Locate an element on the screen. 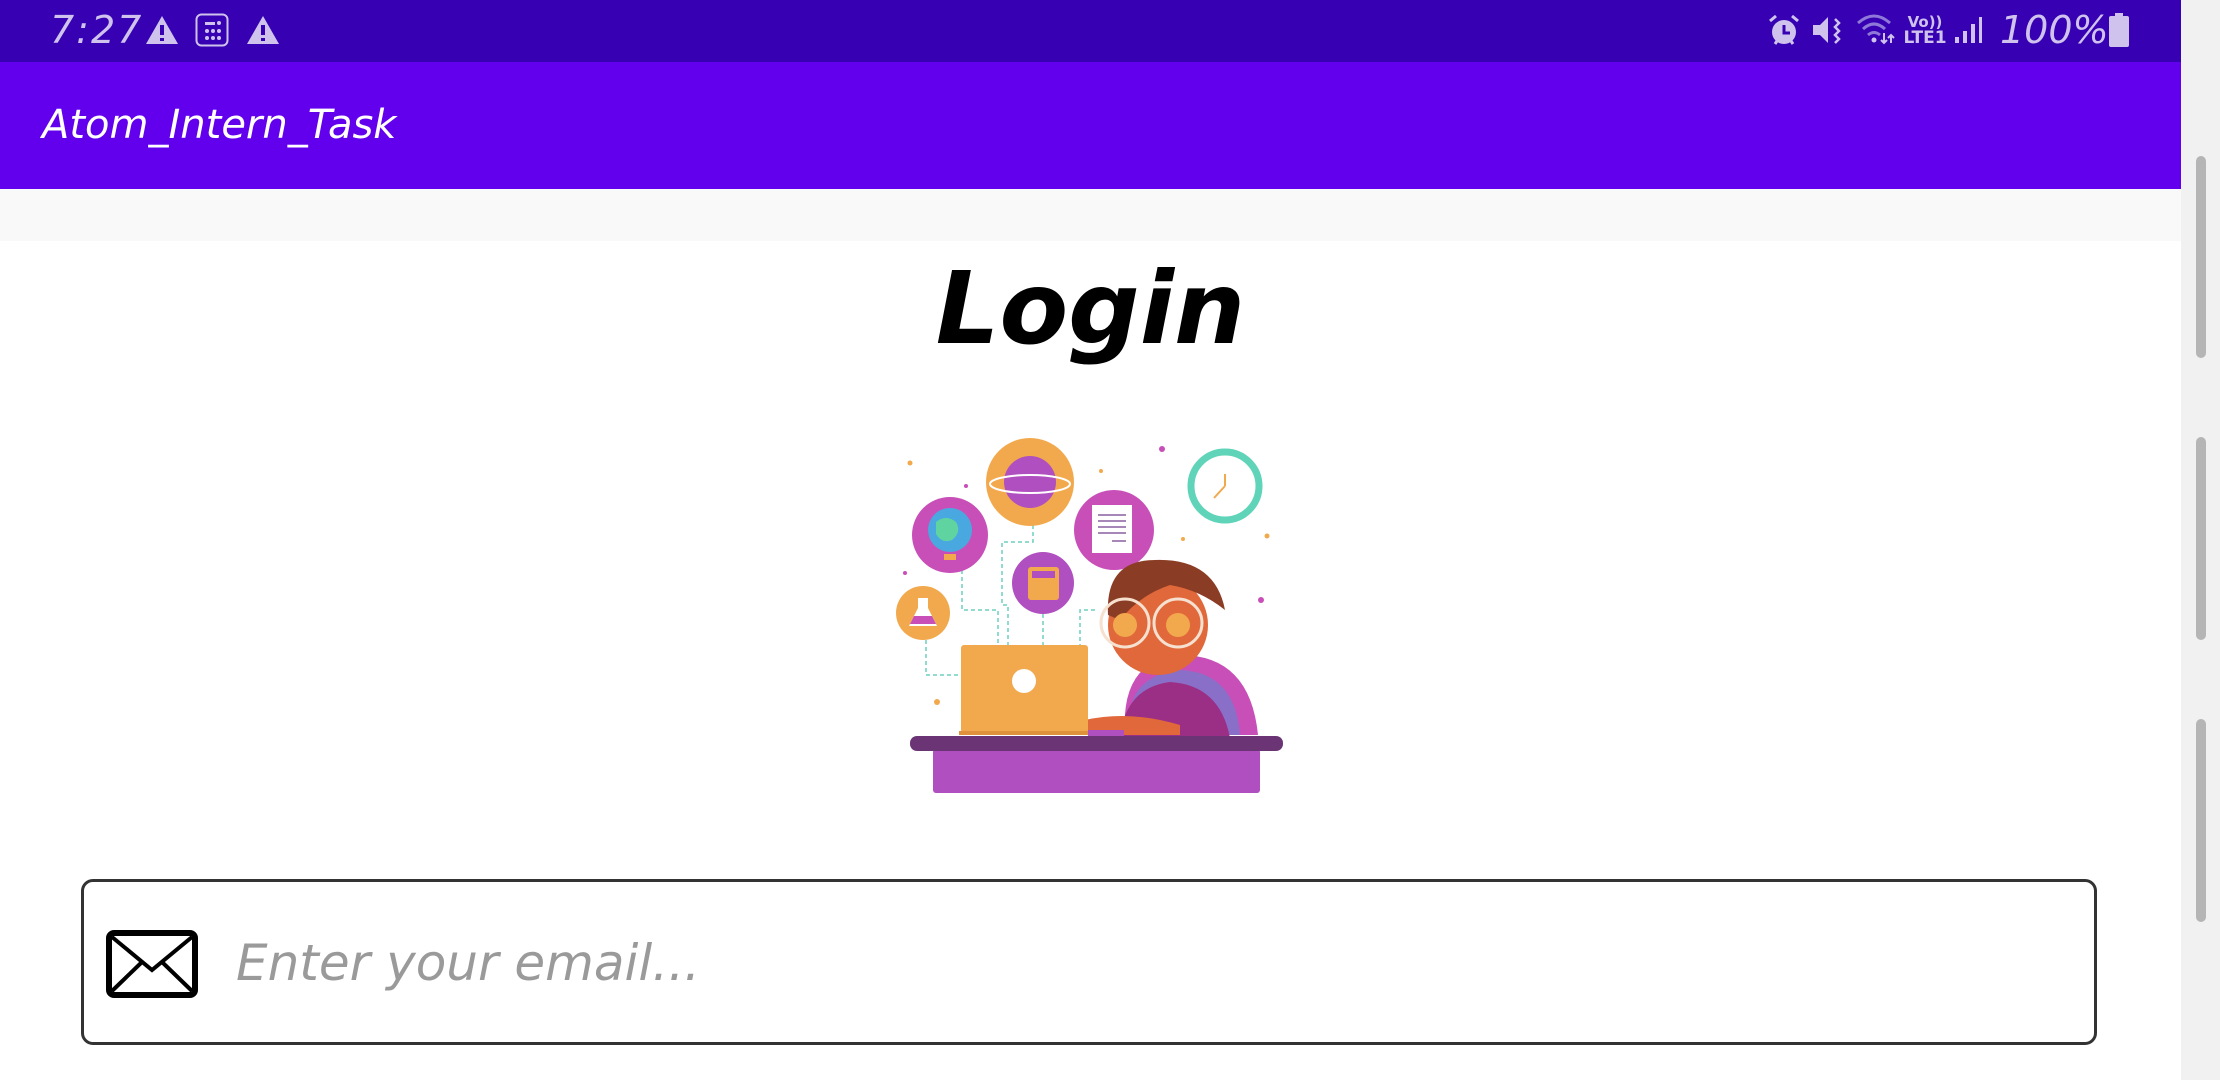 The image size is (2220, 1080). student-at-laptop-illustration is located at coordinates (1089, 615).